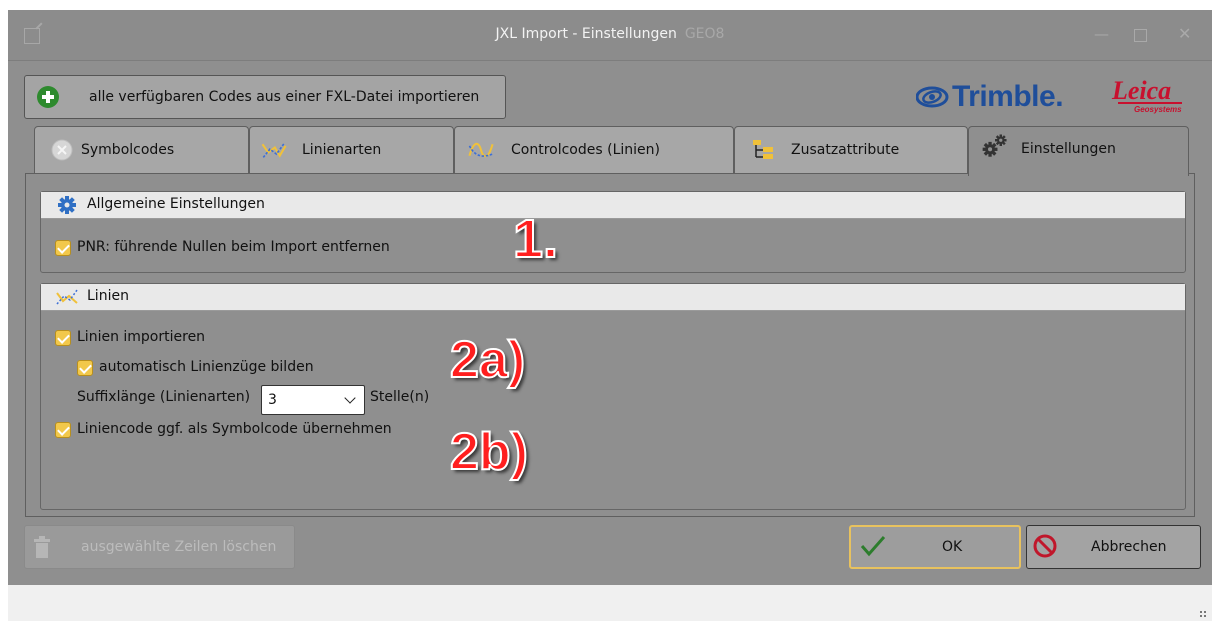 This screenshot has width=1212, height=621. I want to click on tab-symbolcodes-label: Symbolcodes, so click(128, 150).